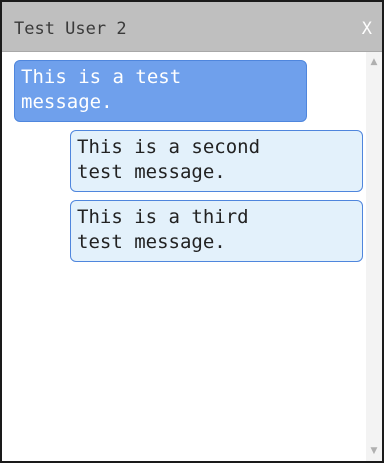 The height and width of the screenshot is (463, 384). What do you see at coordinates (216, 231) in the screenshot?
I see `message-received: This is a third test message.` at bounding box center [216, 231].